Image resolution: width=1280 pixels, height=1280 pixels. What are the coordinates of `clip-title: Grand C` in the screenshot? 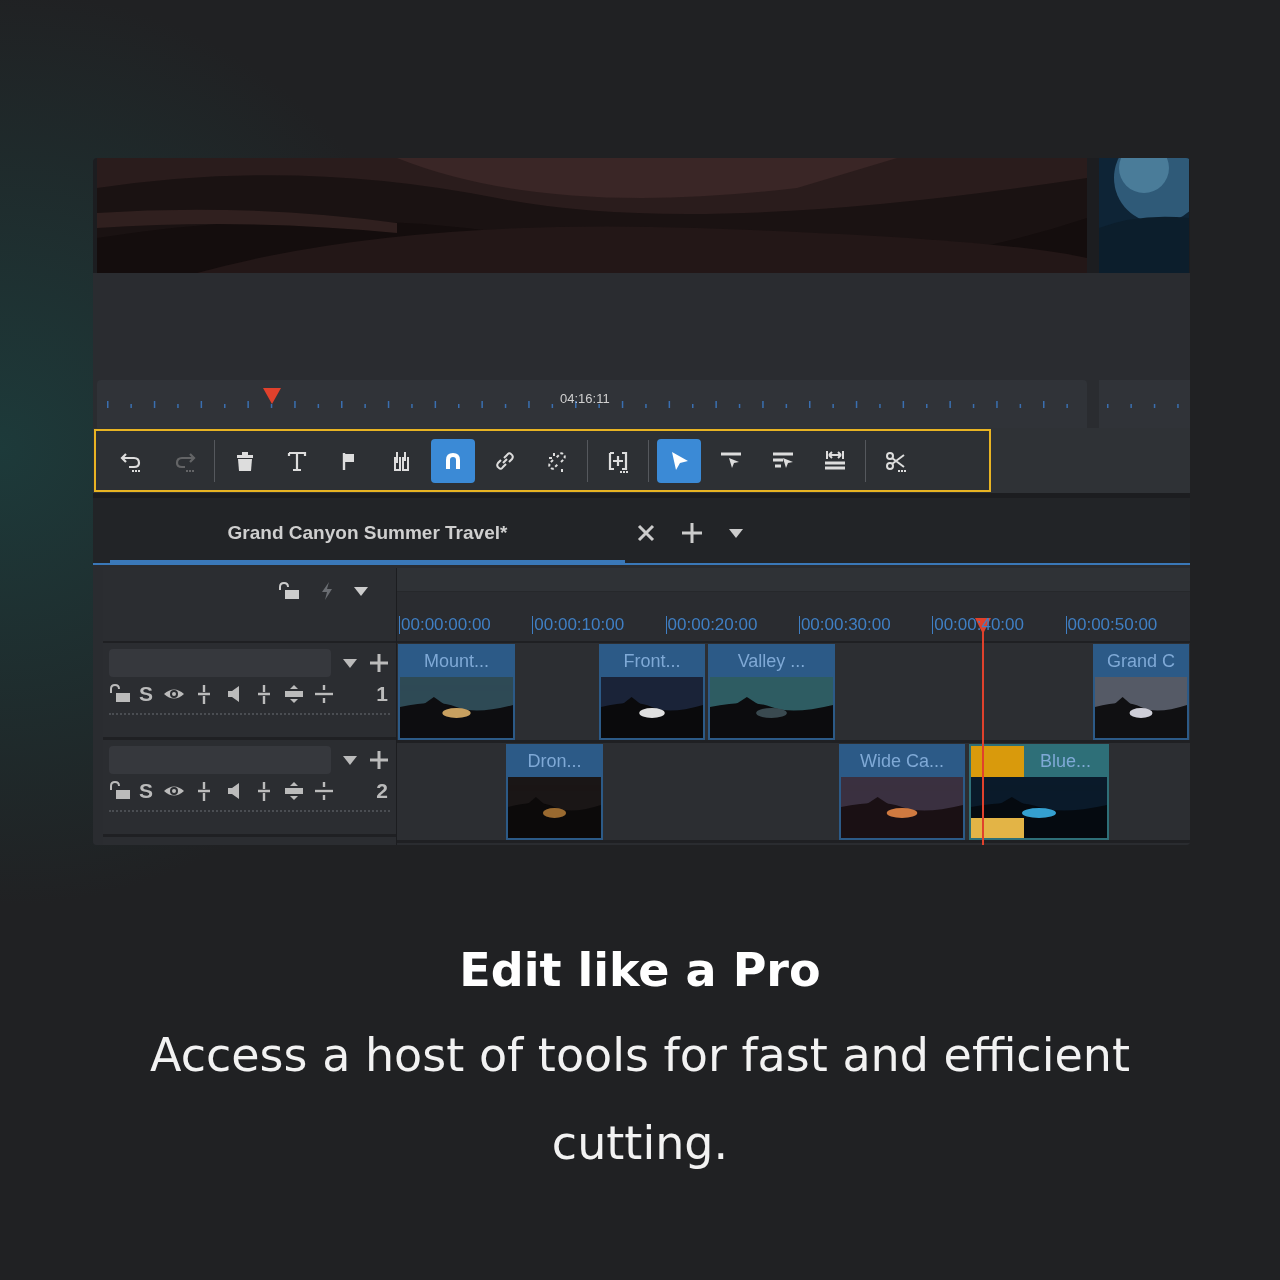 It's located at (1141, 661).